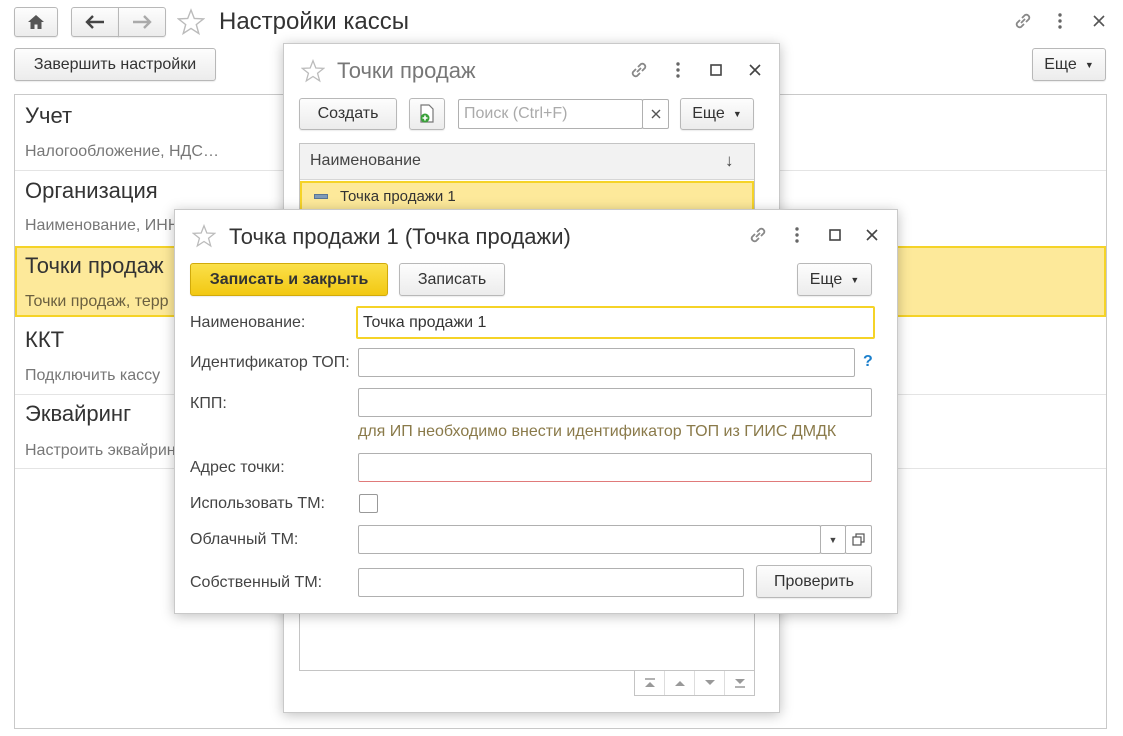 This screenshot has height=736, width=1123. I want to click on copy-add-icon, so click(427, 113).